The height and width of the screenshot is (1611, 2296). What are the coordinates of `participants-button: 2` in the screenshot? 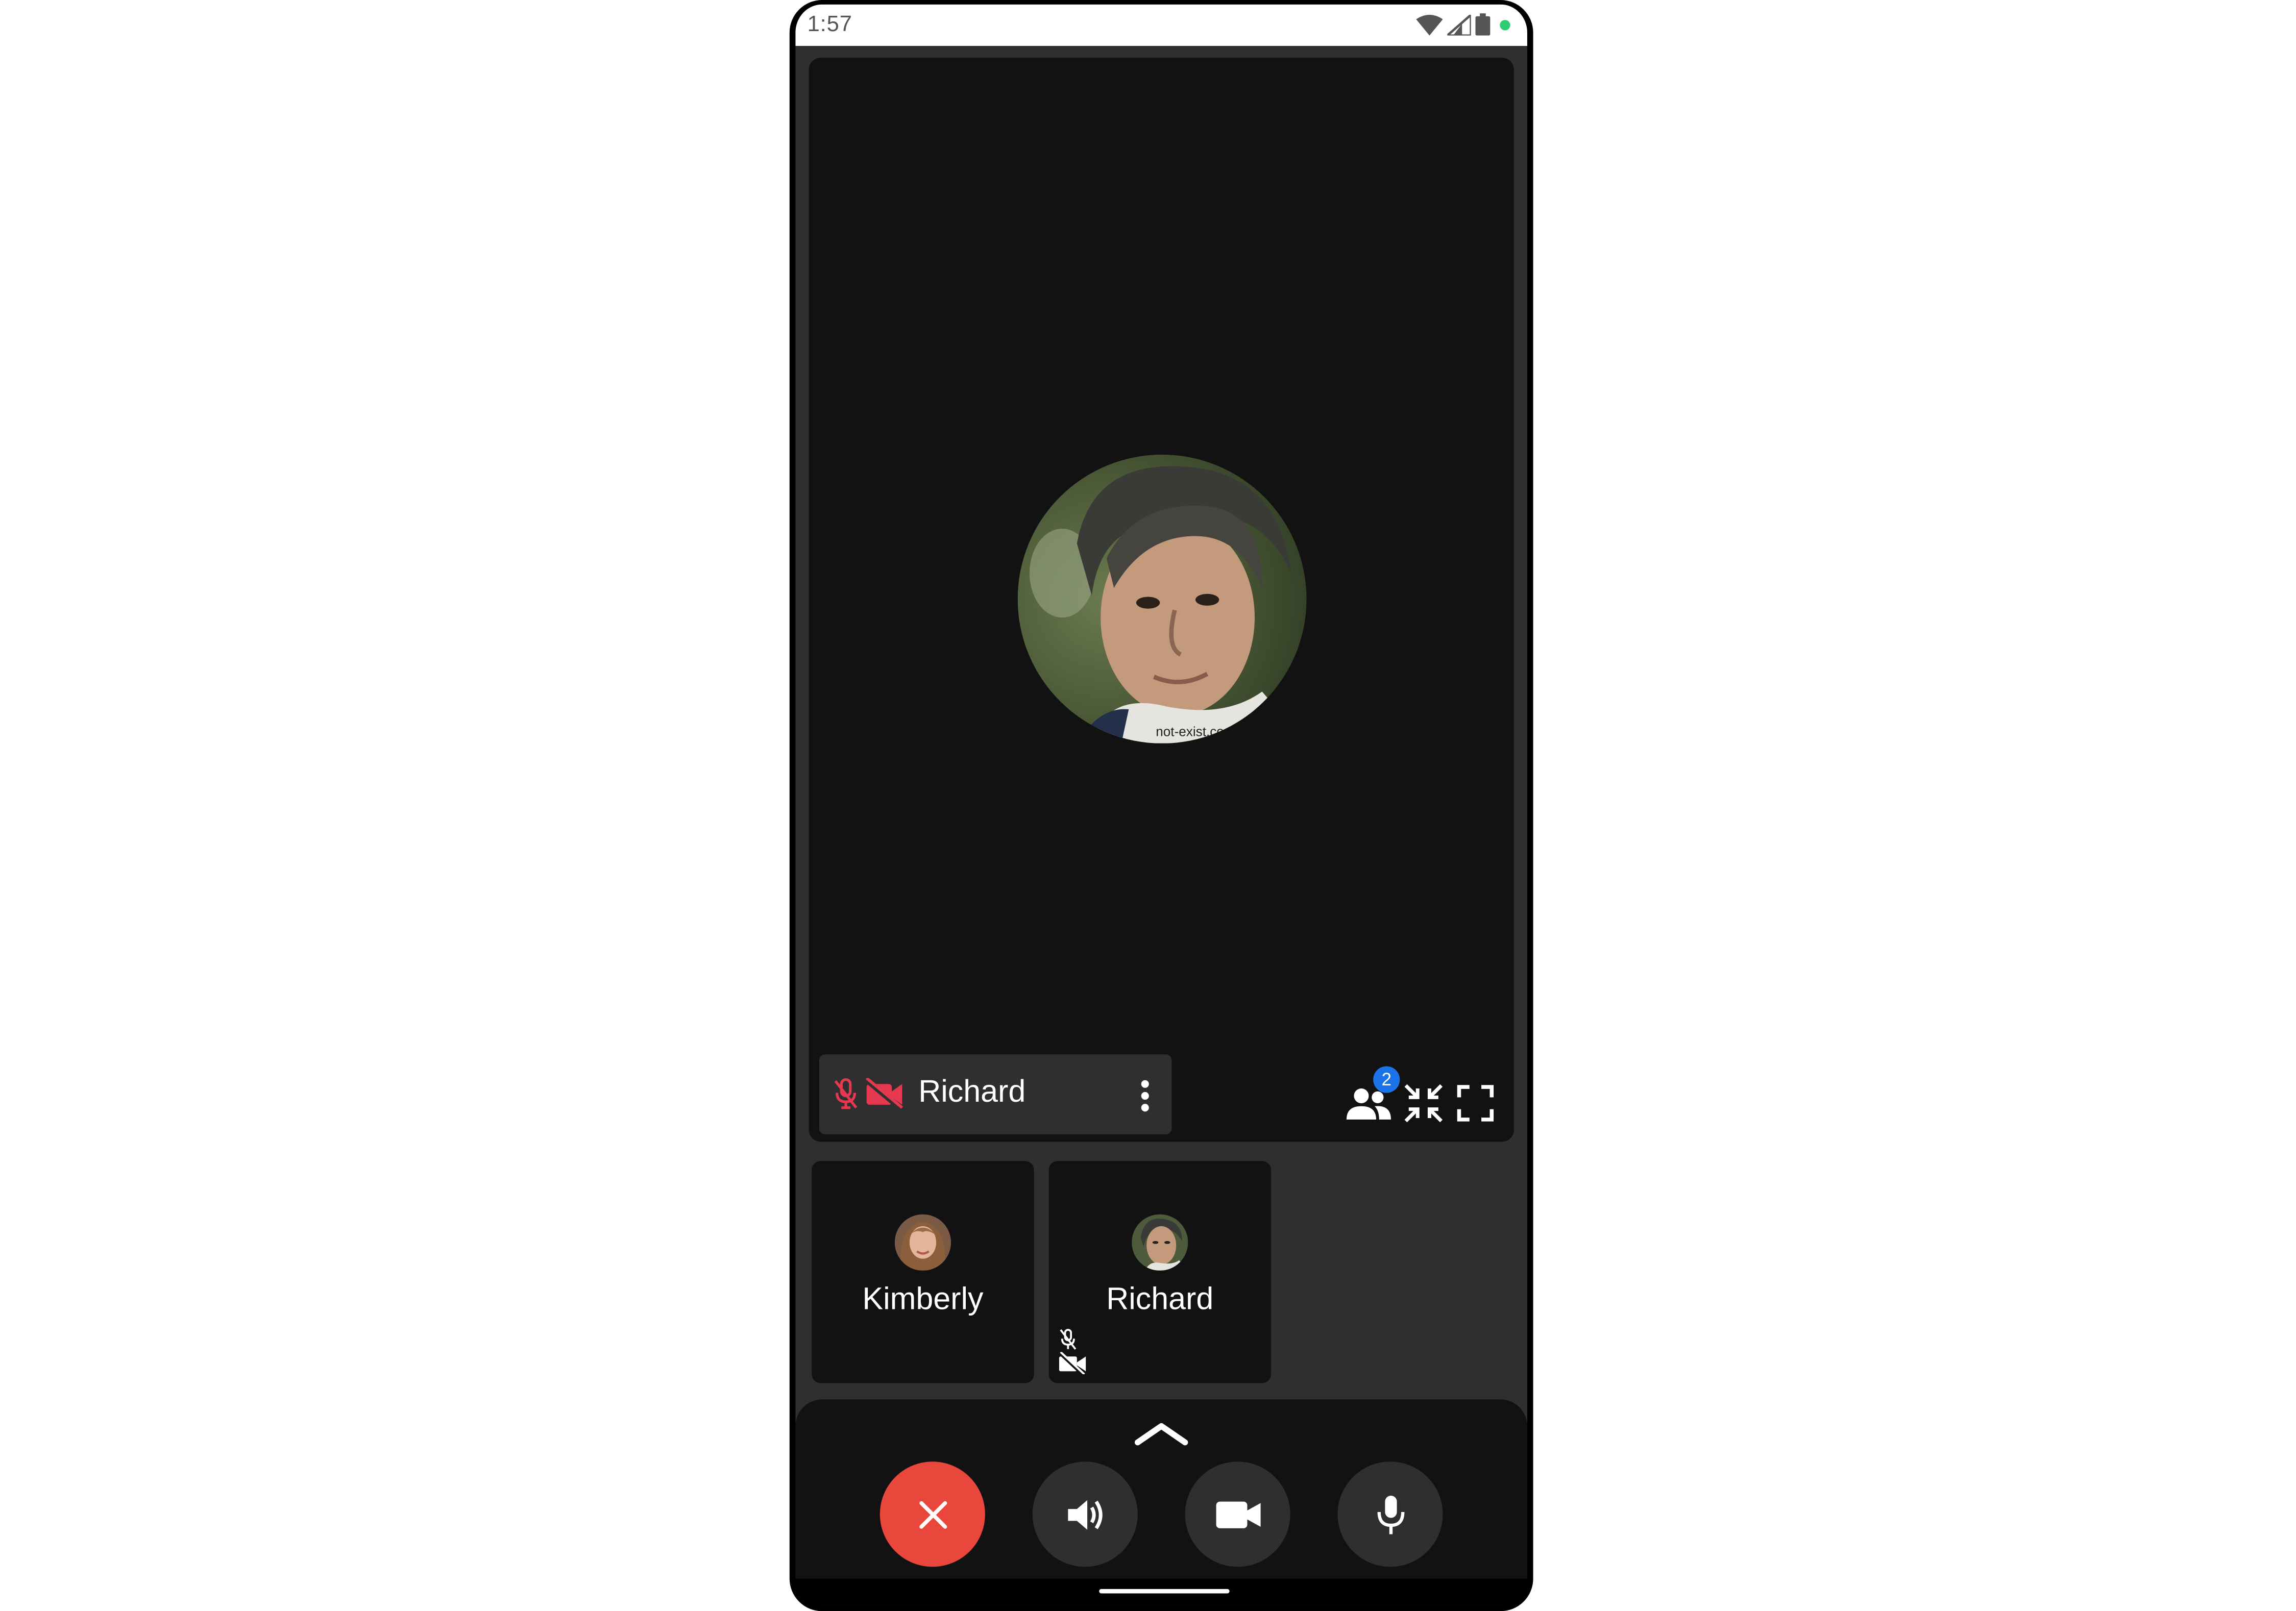 It's located at (1372, 1094).